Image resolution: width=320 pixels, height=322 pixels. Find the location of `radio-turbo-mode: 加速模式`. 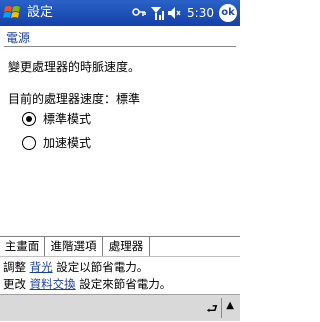

radio-turbo-mode: 加速模式 is located at coordinates (56, 142).